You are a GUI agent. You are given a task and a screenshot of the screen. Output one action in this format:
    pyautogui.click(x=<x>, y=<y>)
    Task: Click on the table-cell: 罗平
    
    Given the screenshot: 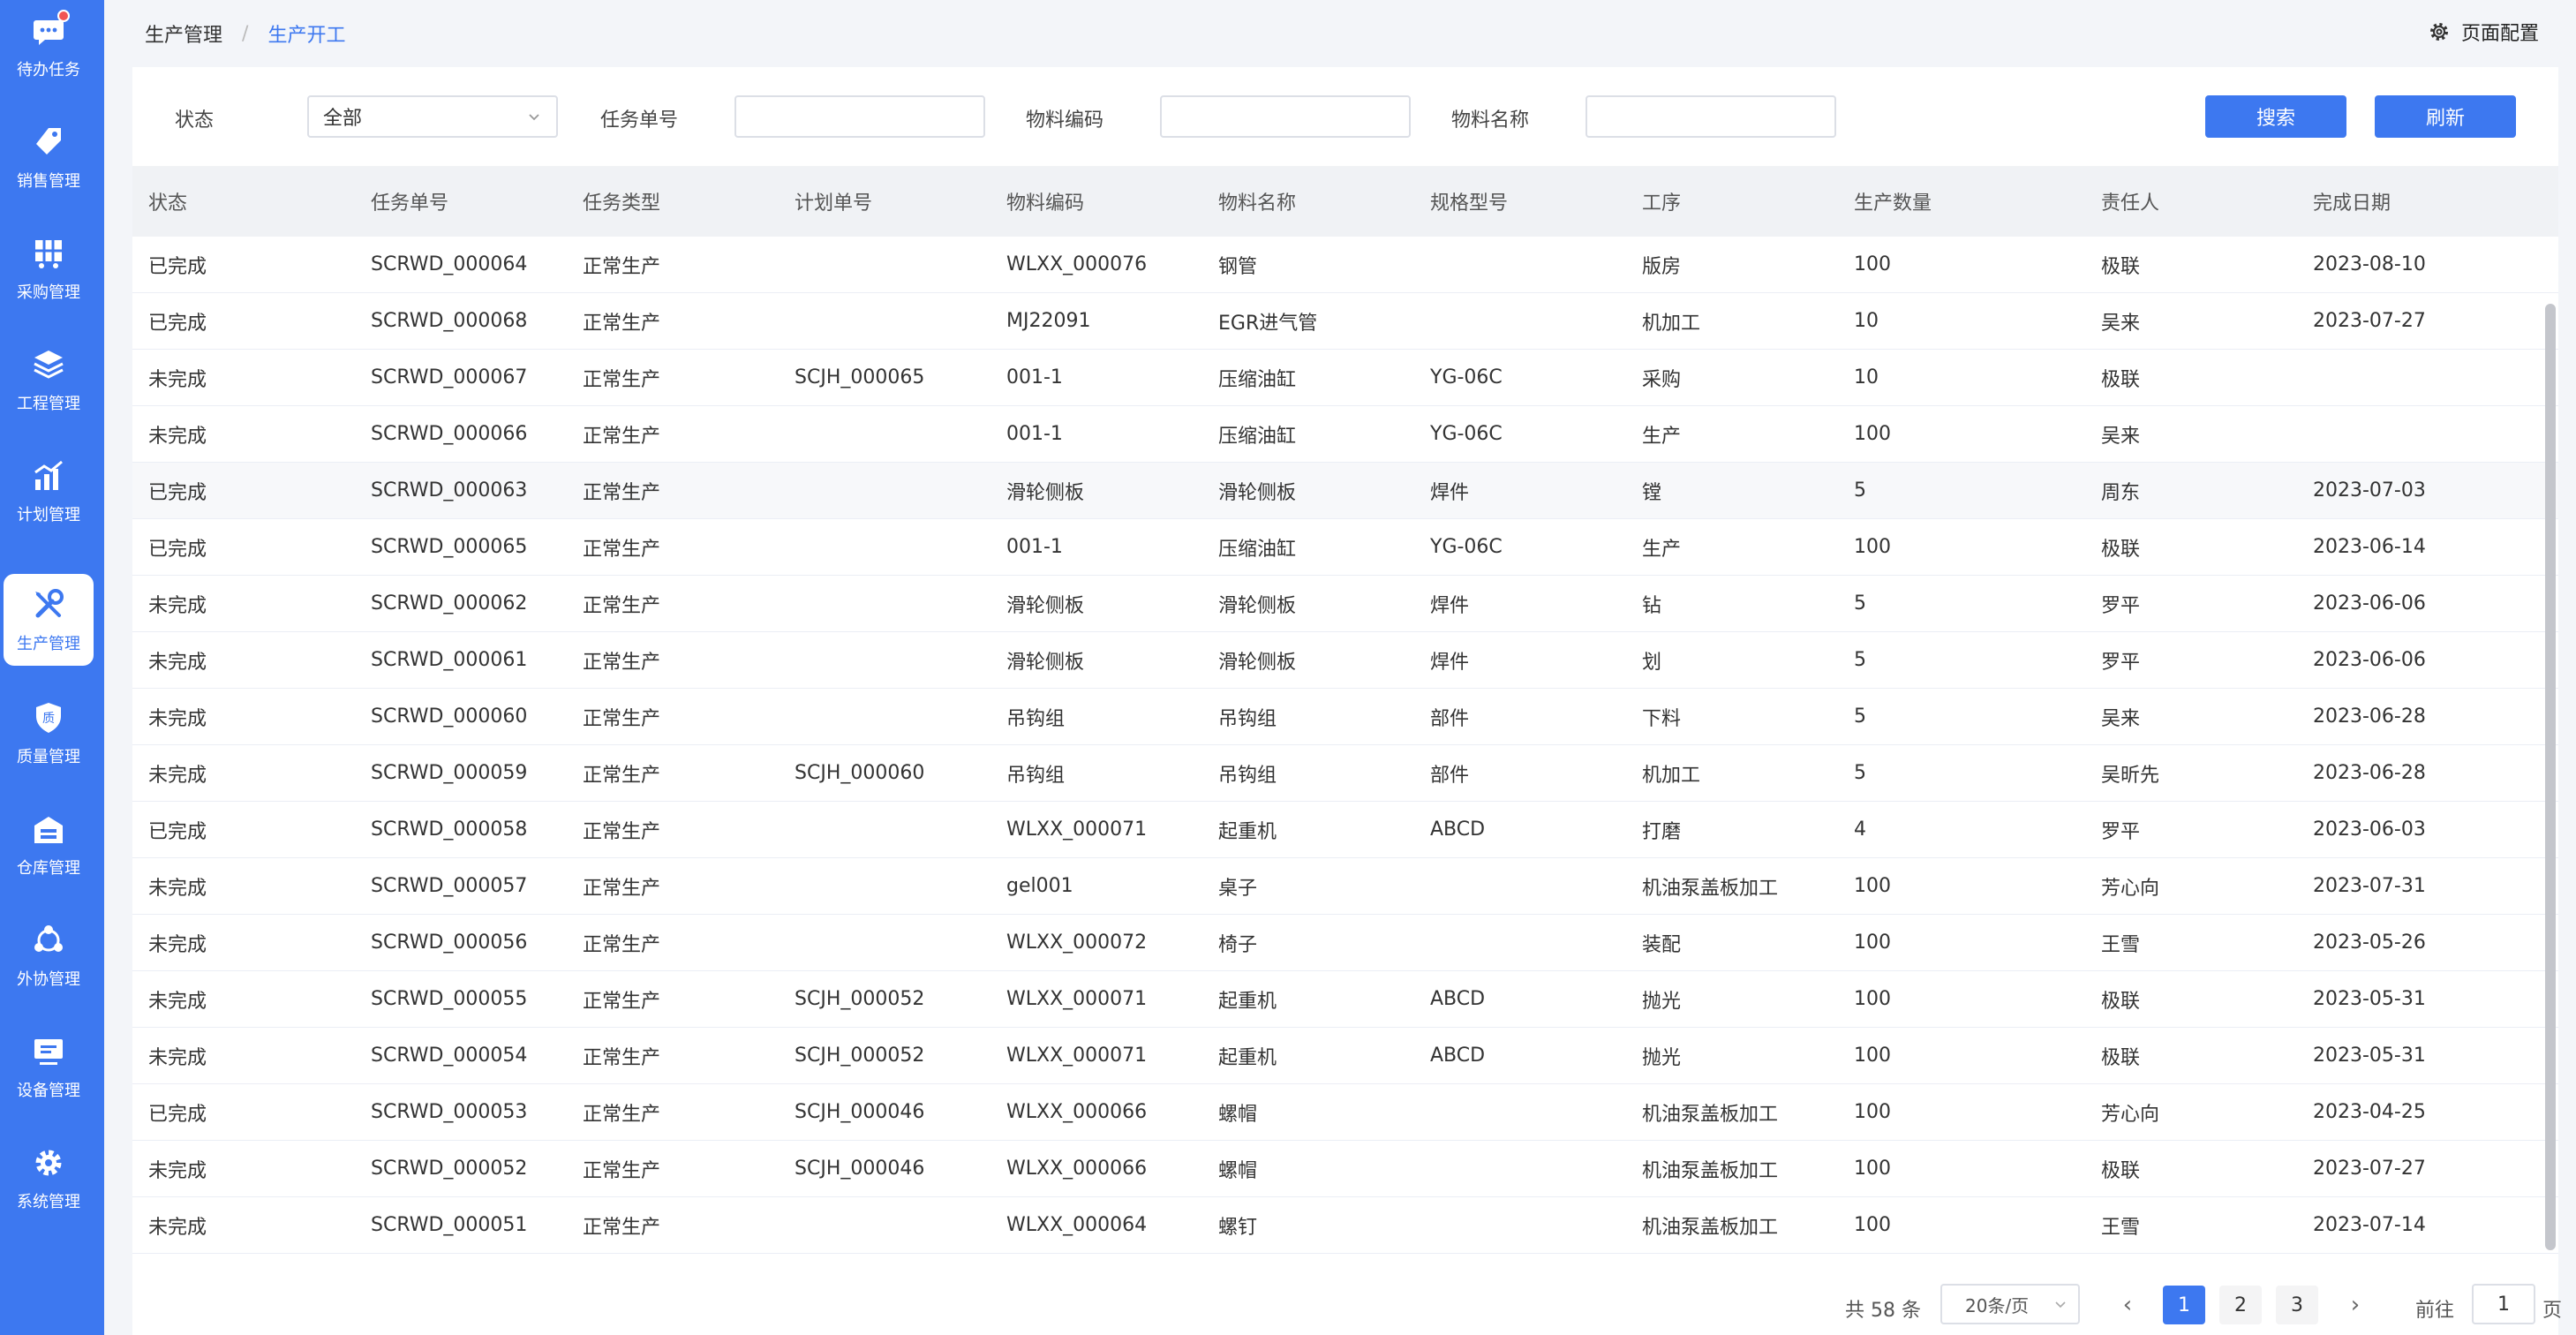 What is the action you would take?
    pyautogui.click(x=2121, y=831)
    